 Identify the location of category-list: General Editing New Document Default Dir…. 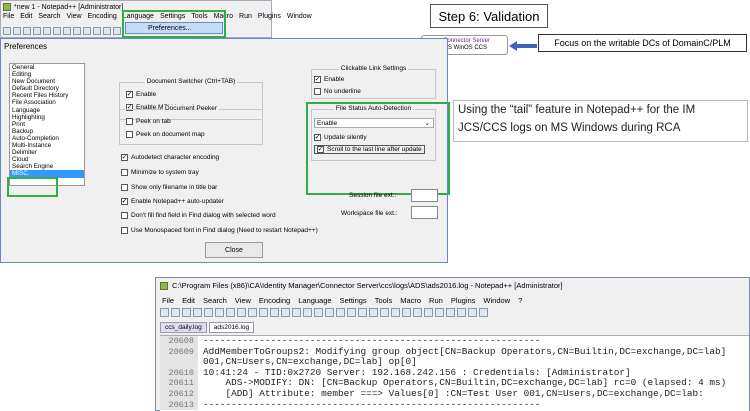
(47, 124).